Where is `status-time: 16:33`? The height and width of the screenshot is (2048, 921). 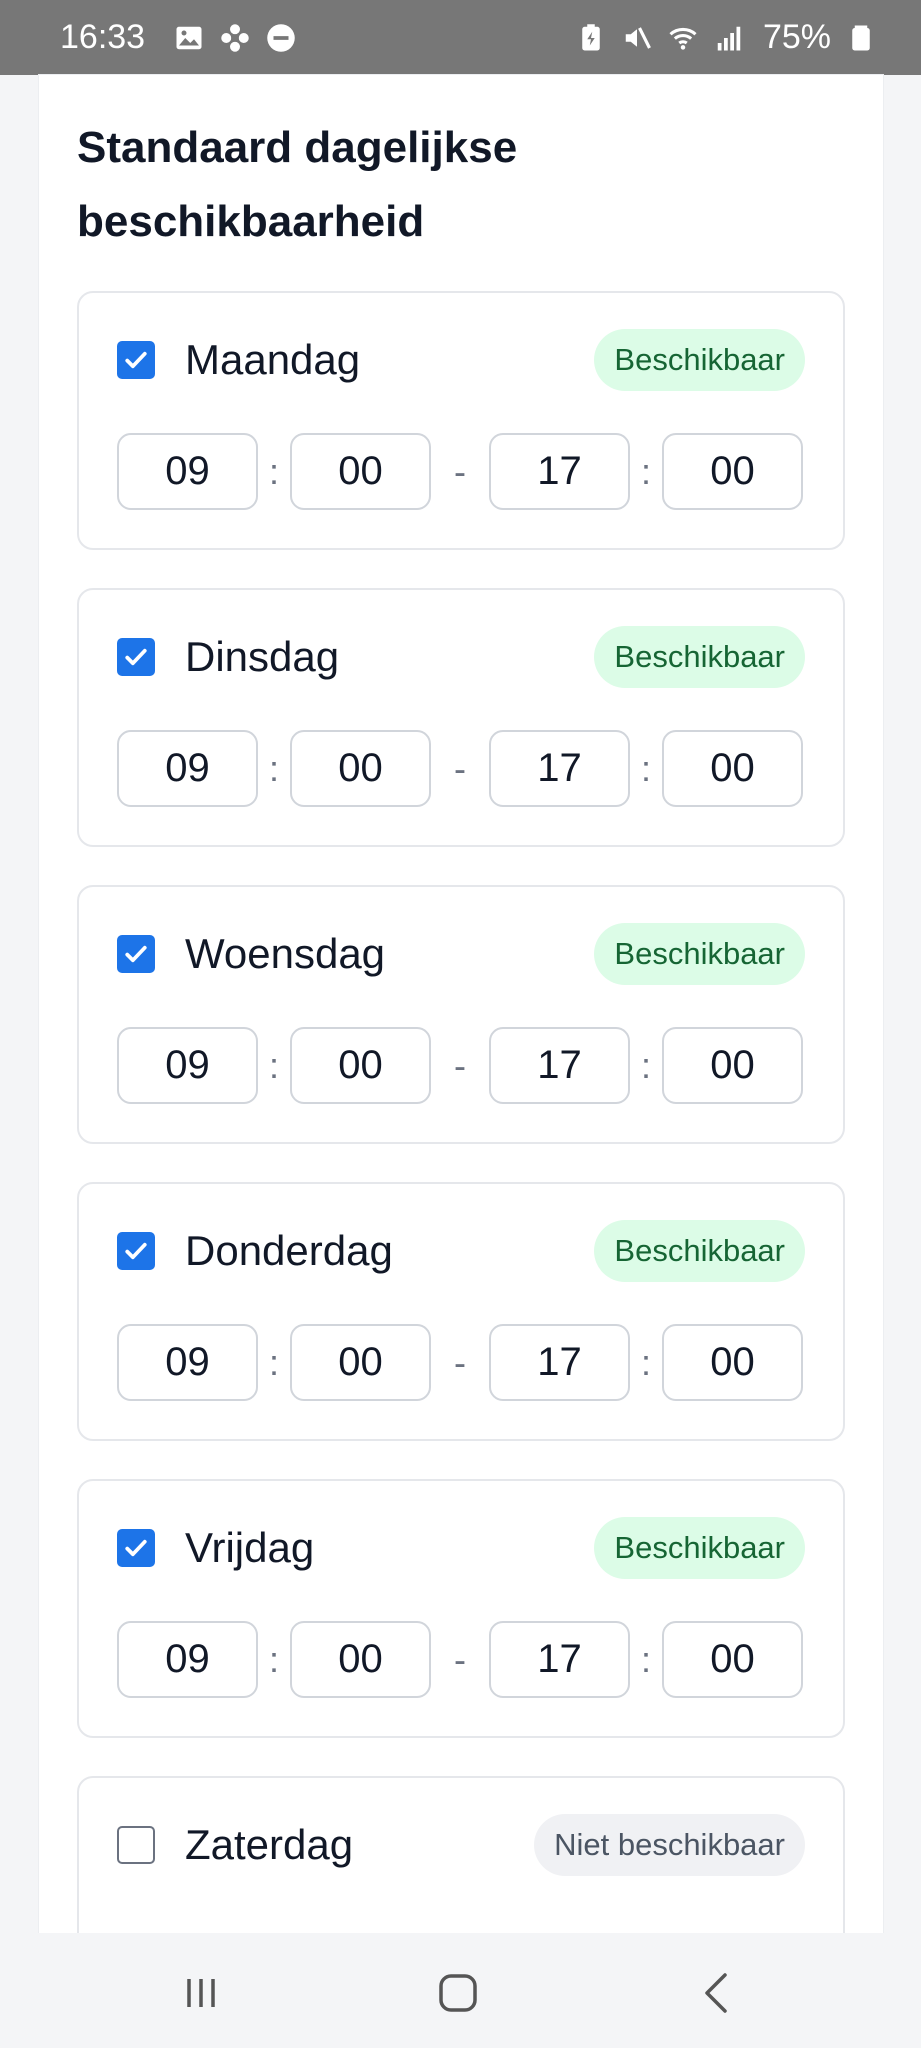
status-time: 16:33 is located at coordinates (103, 37).